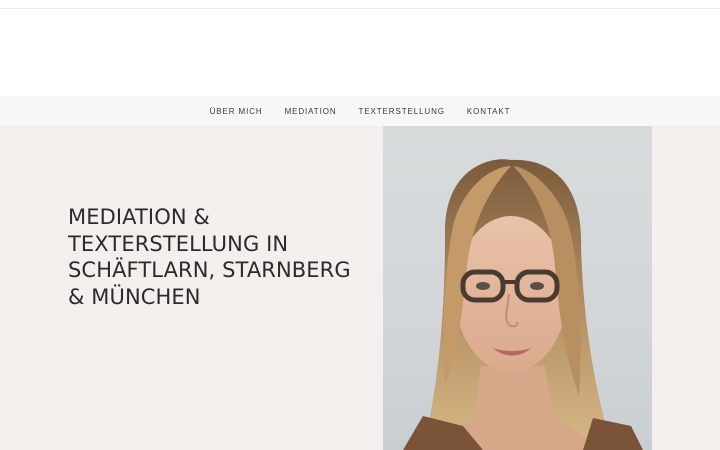 This screenshot has height=450, width=720. Describe the element at coordinates (236, 111) in the screenshot. I see `nav-item-ueber-mich: ÜBER MICH` at that location.